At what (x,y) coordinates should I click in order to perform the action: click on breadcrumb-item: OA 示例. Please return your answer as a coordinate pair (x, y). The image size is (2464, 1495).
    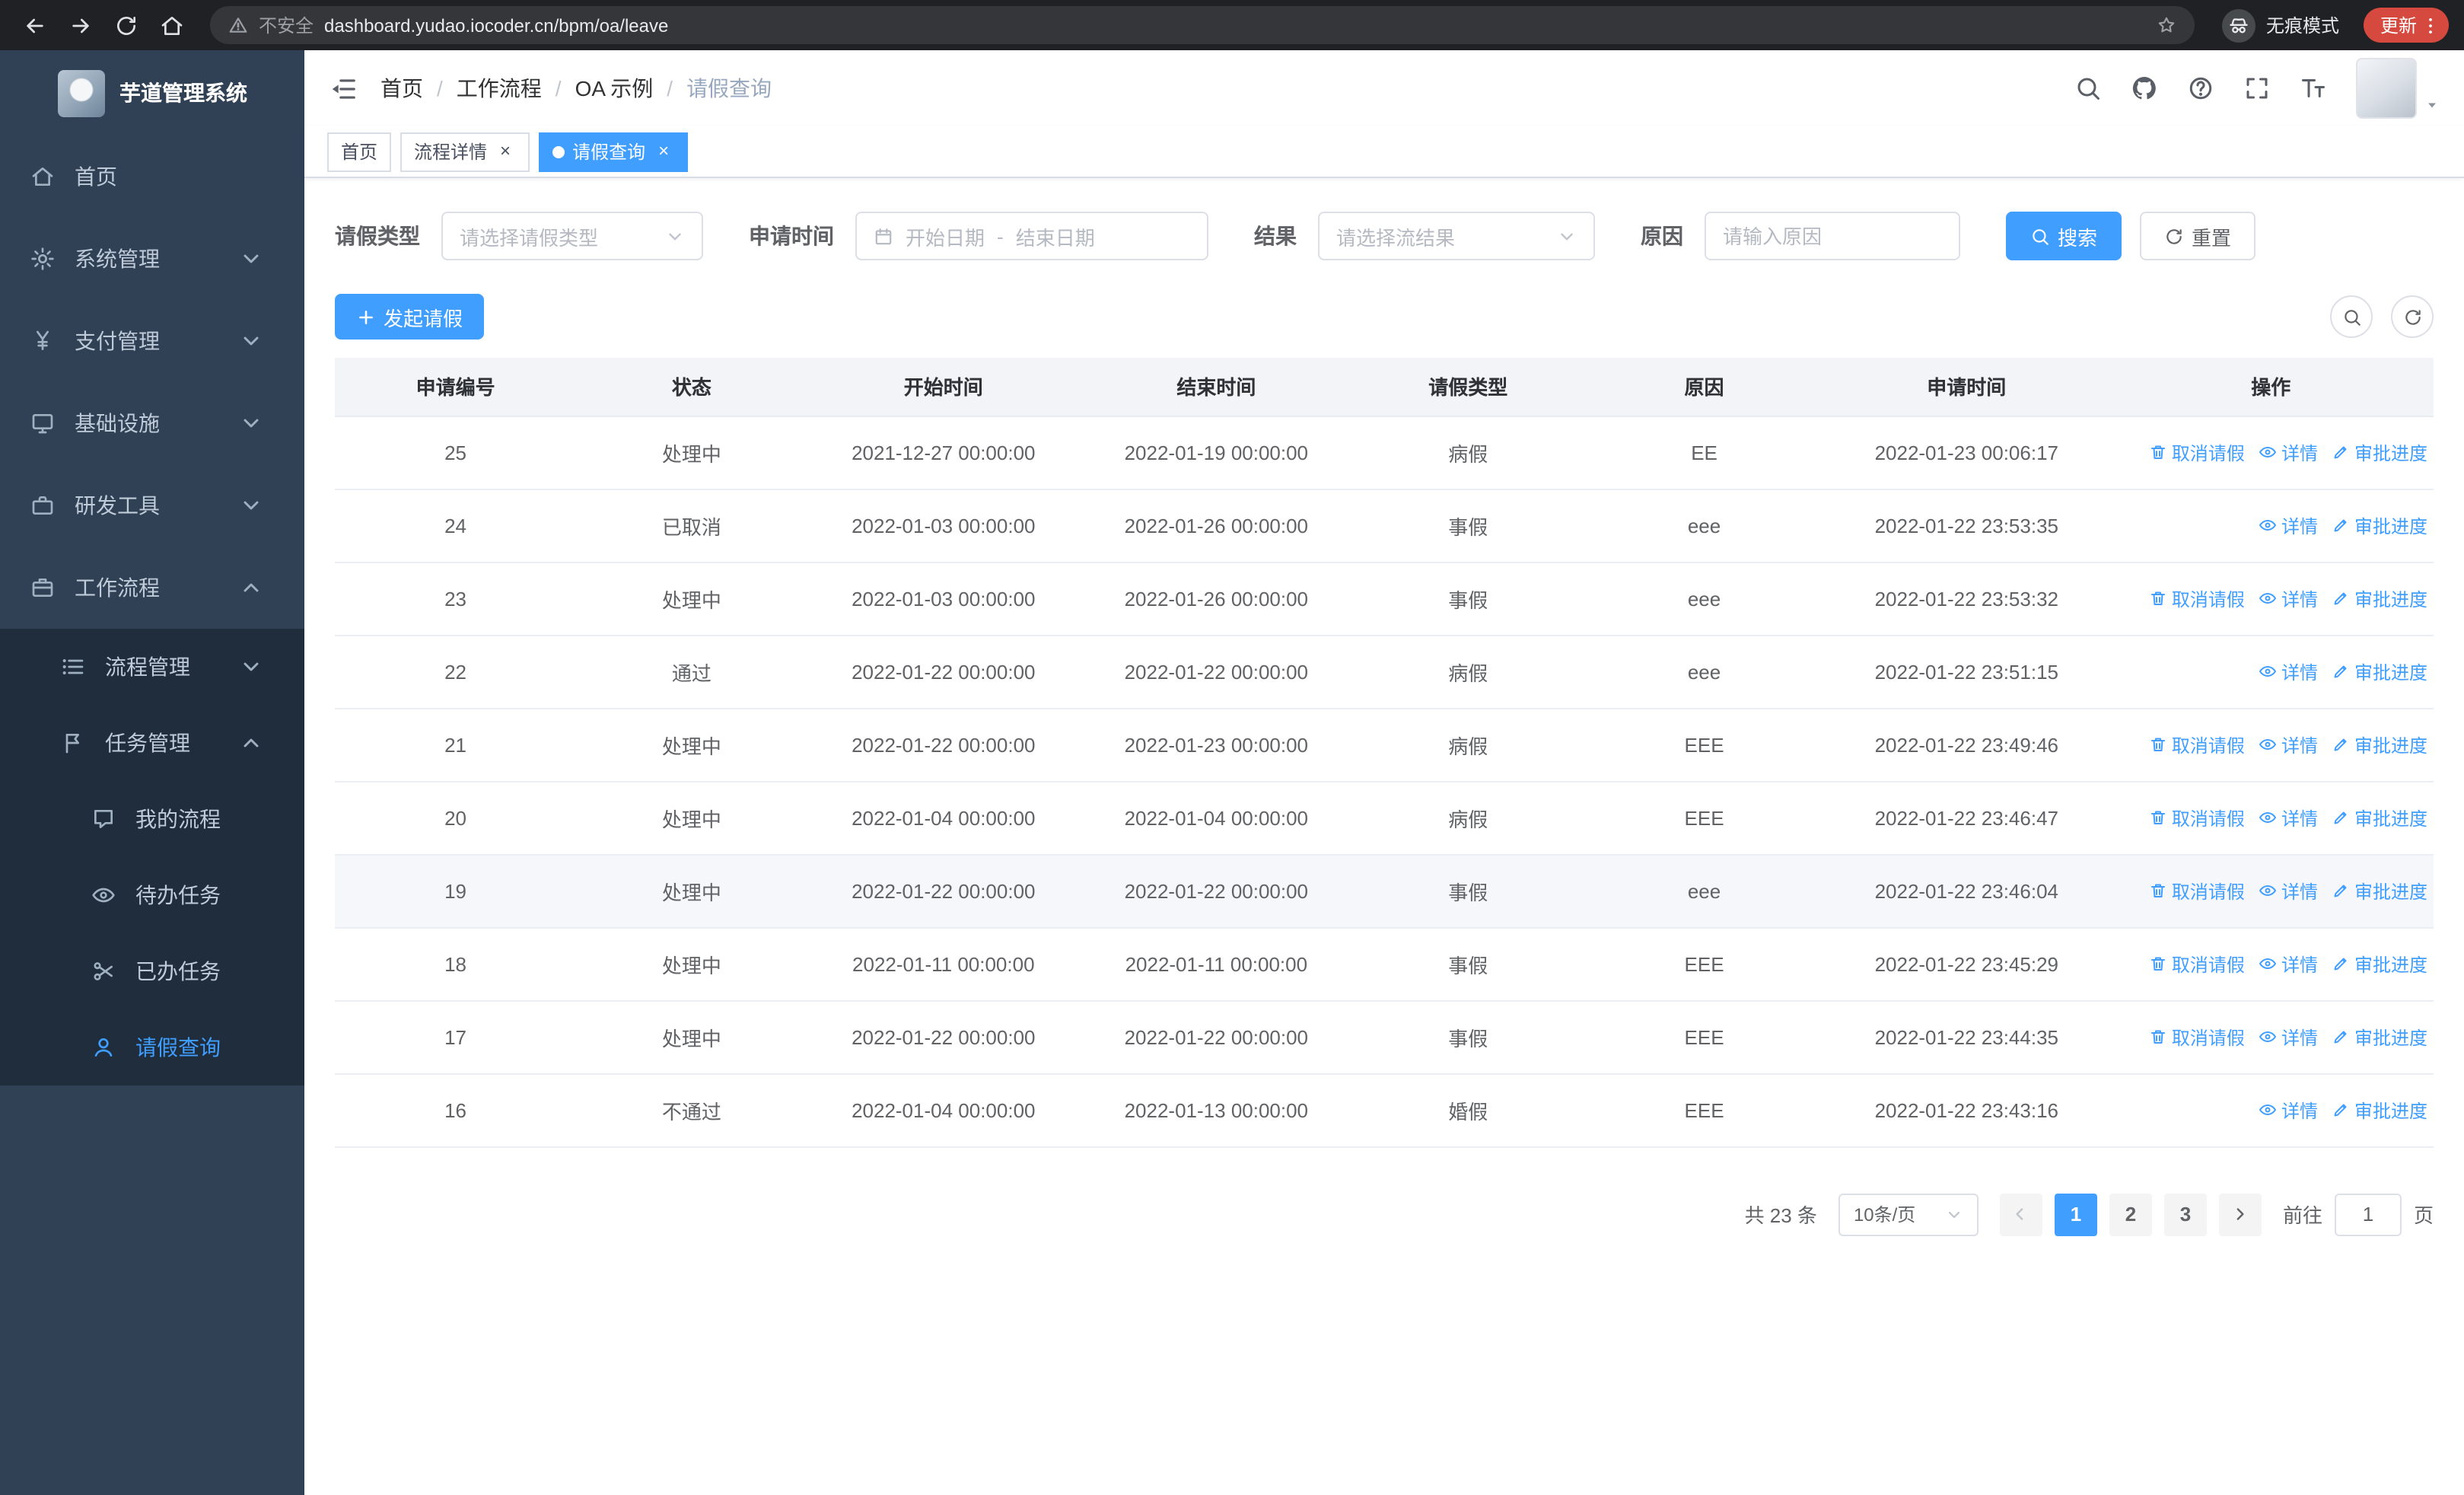
    Looking at the image, I should click on (614, 89).